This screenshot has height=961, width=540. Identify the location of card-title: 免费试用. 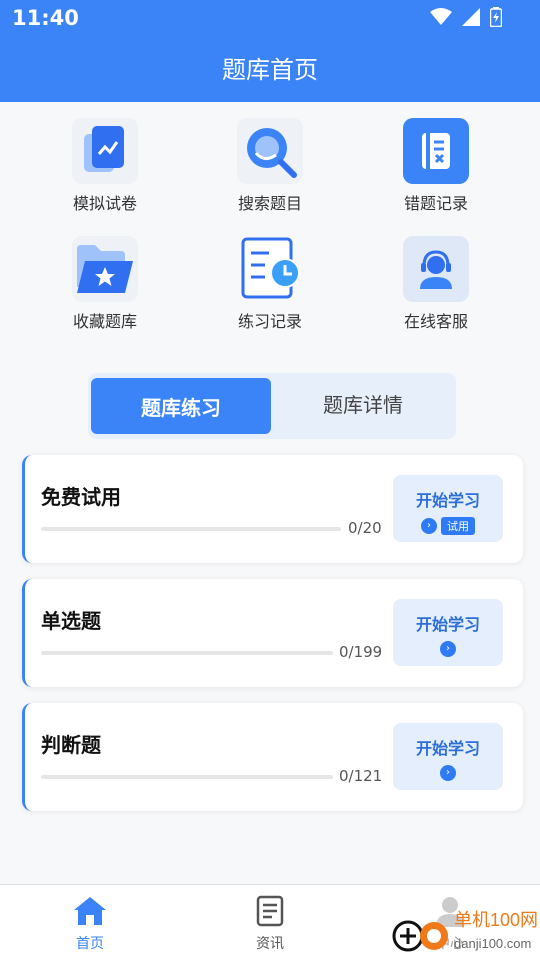
(81, 497).